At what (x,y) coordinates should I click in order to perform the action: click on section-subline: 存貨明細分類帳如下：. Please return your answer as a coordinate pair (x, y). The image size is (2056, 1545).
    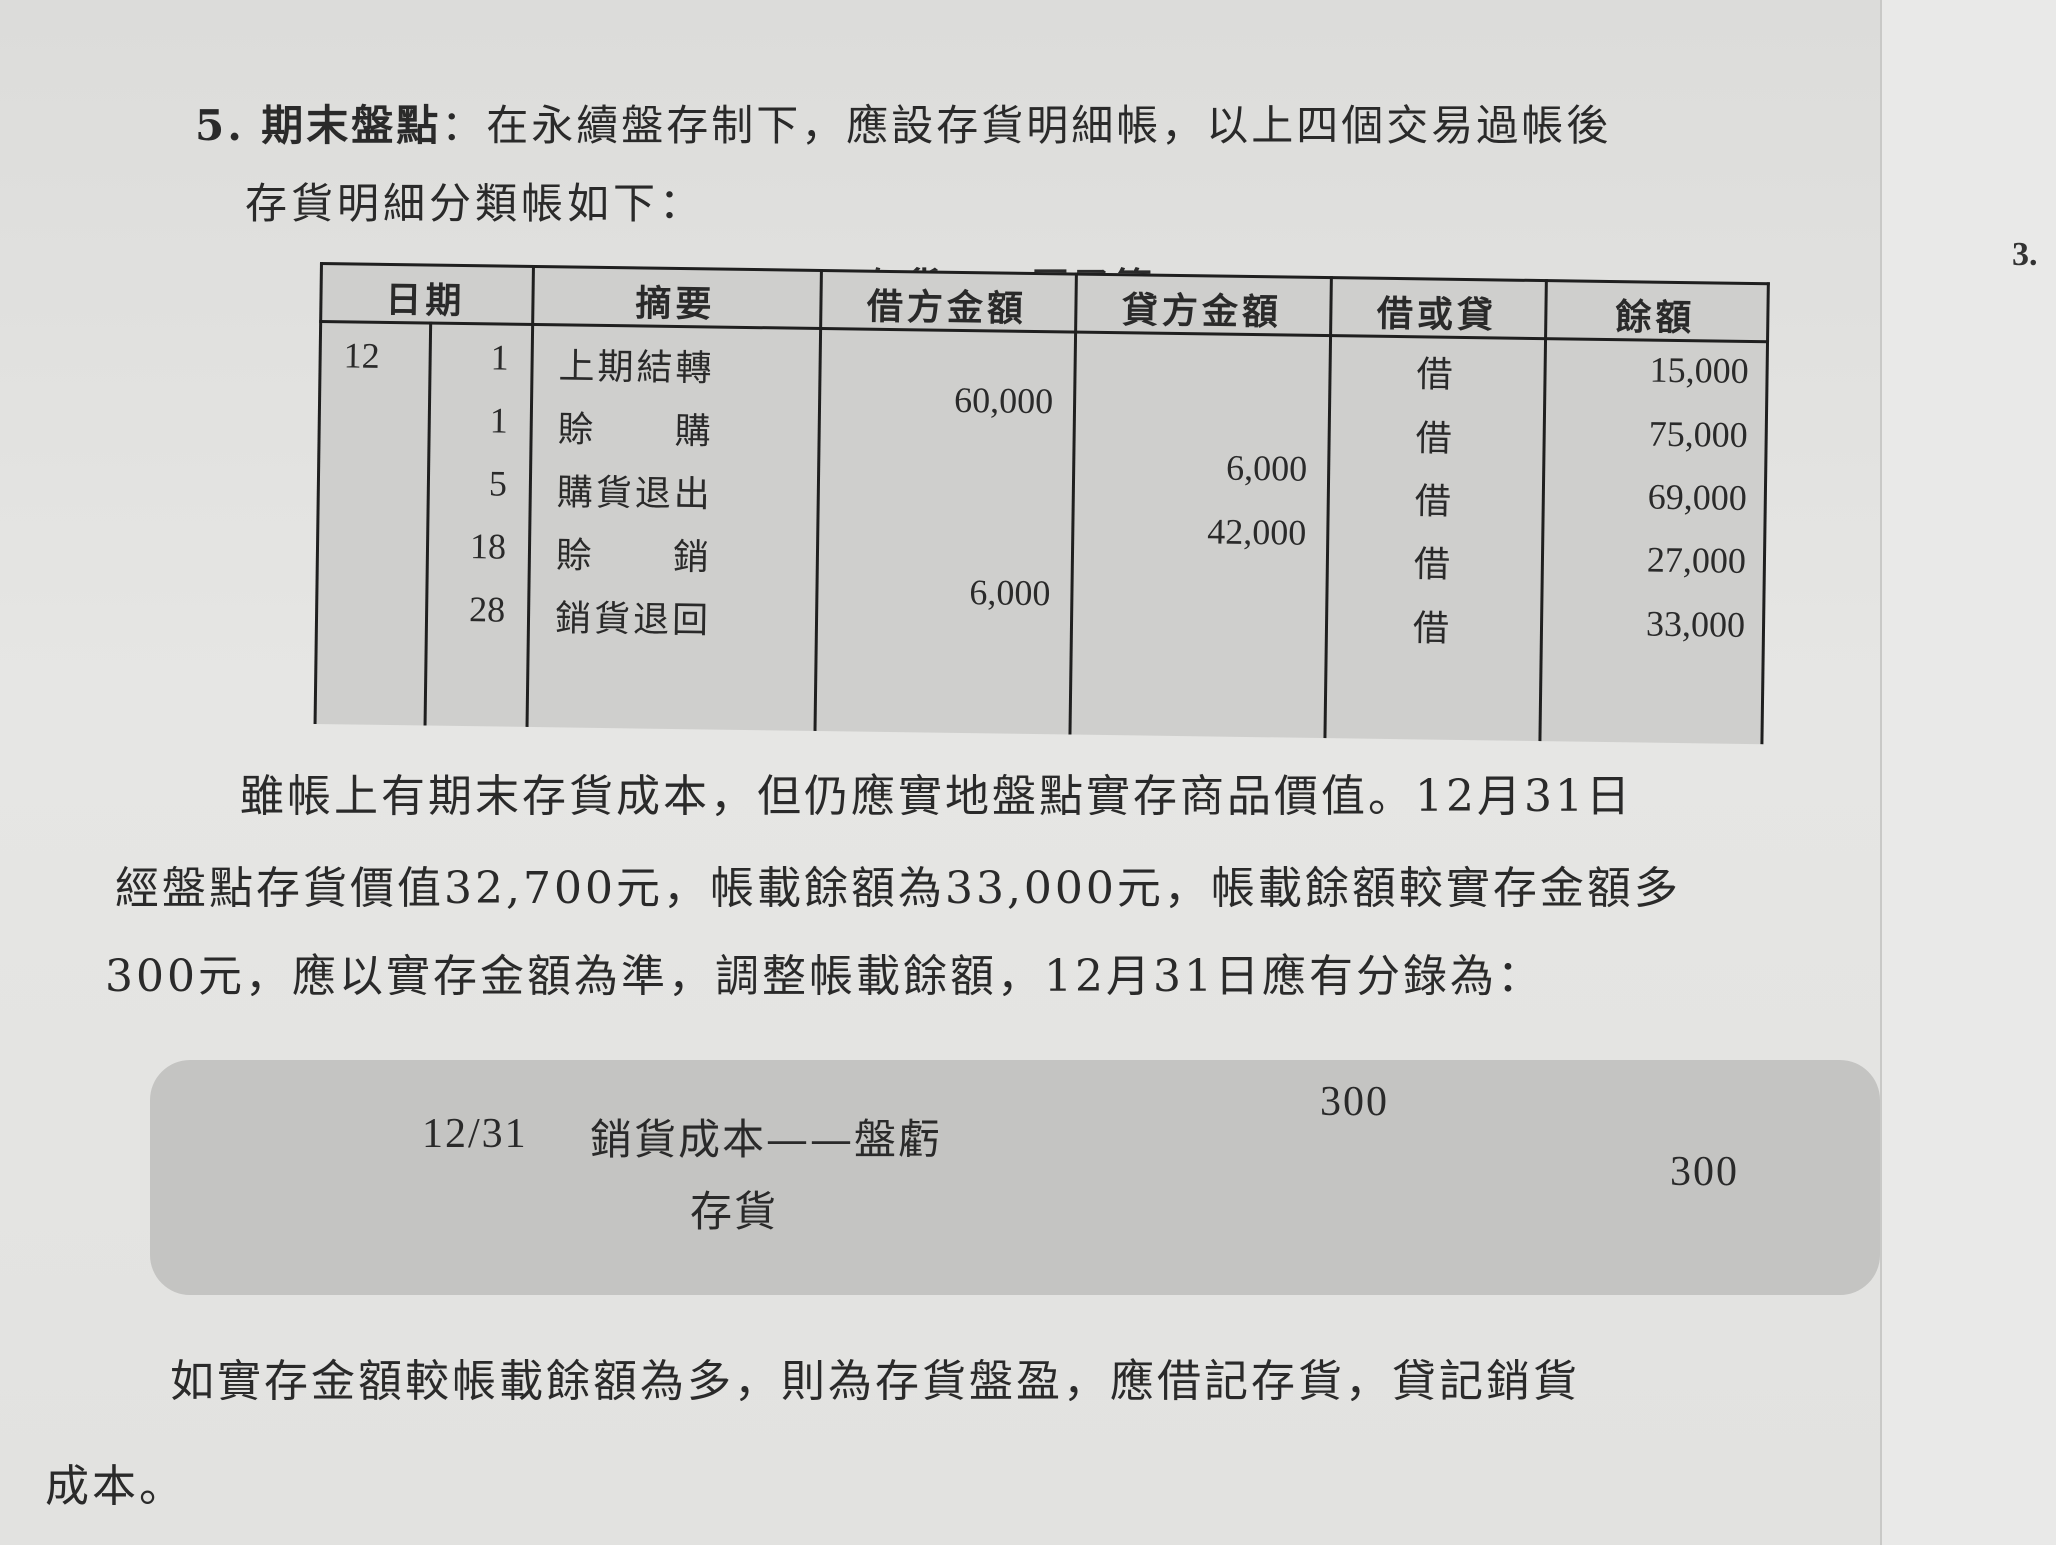
    Looking at the image, I should click on (475, 203).